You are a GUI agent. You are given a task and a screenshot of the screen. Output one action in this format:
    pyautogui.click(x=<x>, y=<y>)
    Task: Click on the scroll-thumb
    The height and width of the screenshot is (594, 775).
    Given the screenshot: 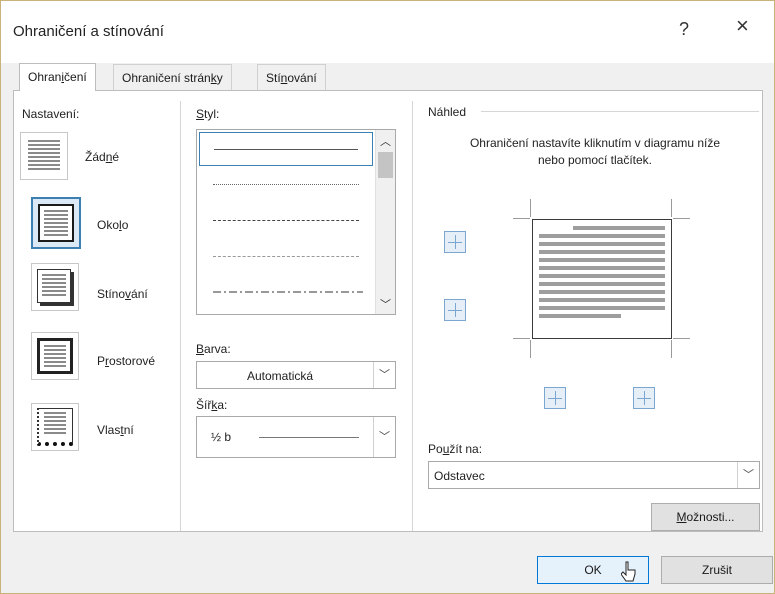 What is the action you would take?
    pyautogui.click(x=385, y=165)
    